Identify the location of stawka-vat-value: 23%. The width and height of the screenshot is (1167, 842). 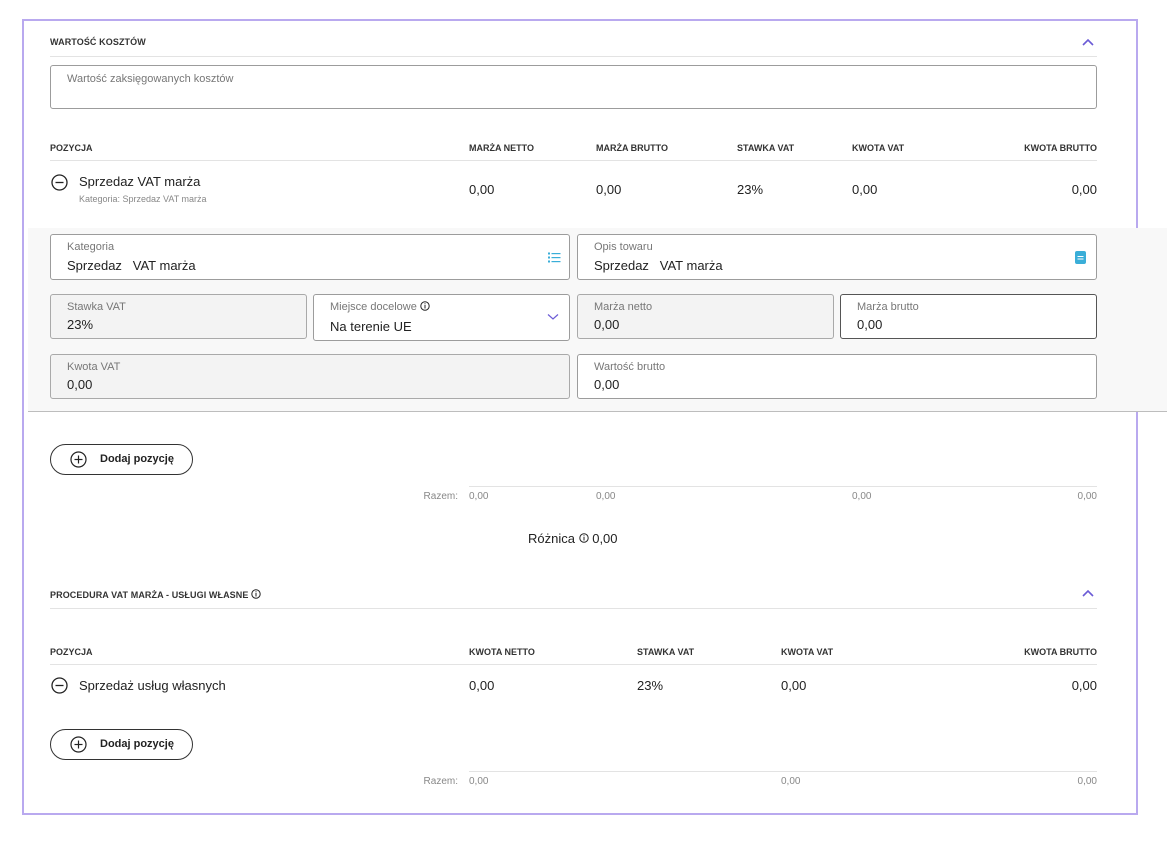
(80, 324).